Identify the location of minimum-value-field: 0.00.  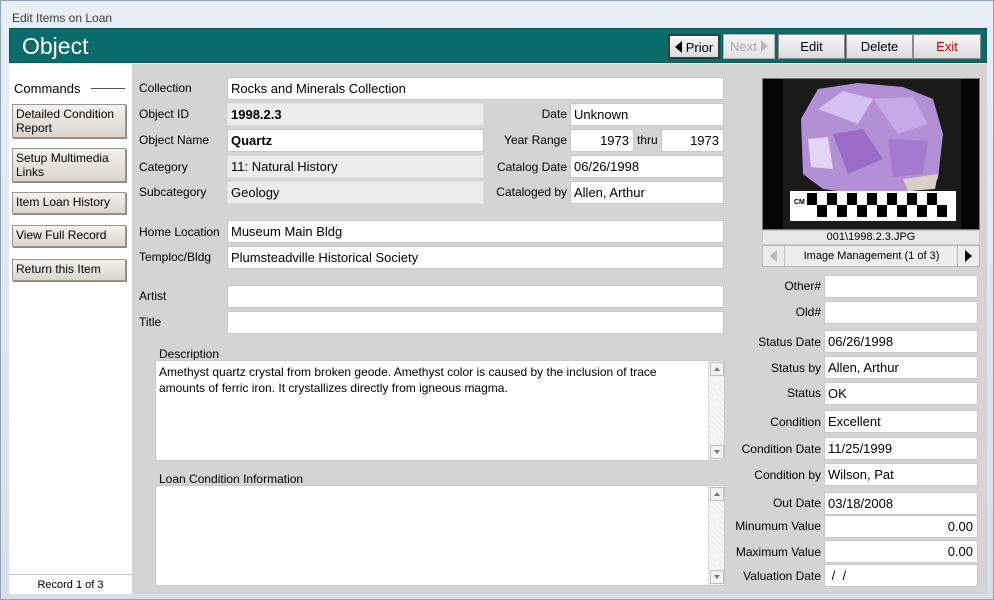
(901, 526).